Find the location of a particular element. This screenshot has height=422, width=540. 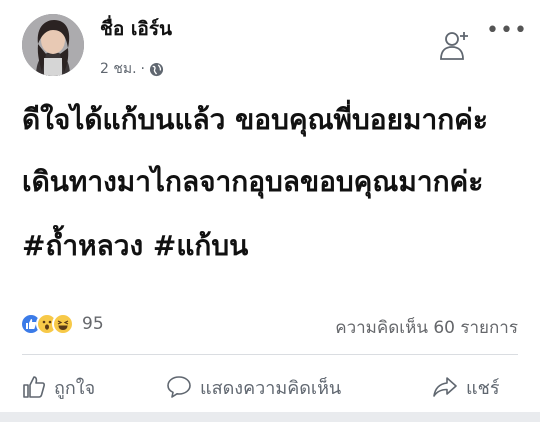

thumbs-up-icon is located at coordinates (34, 387).